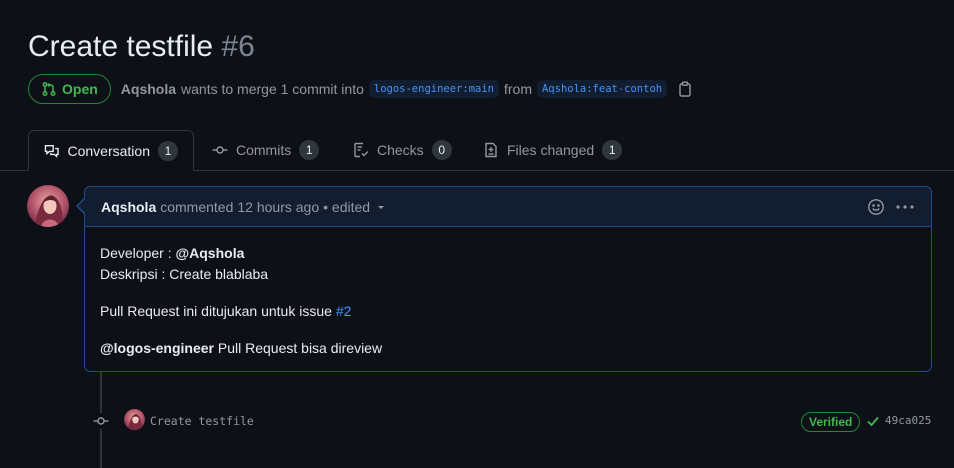 The image size is (954, 468). I want to click on tab-label: Checks, so click(400, 150).